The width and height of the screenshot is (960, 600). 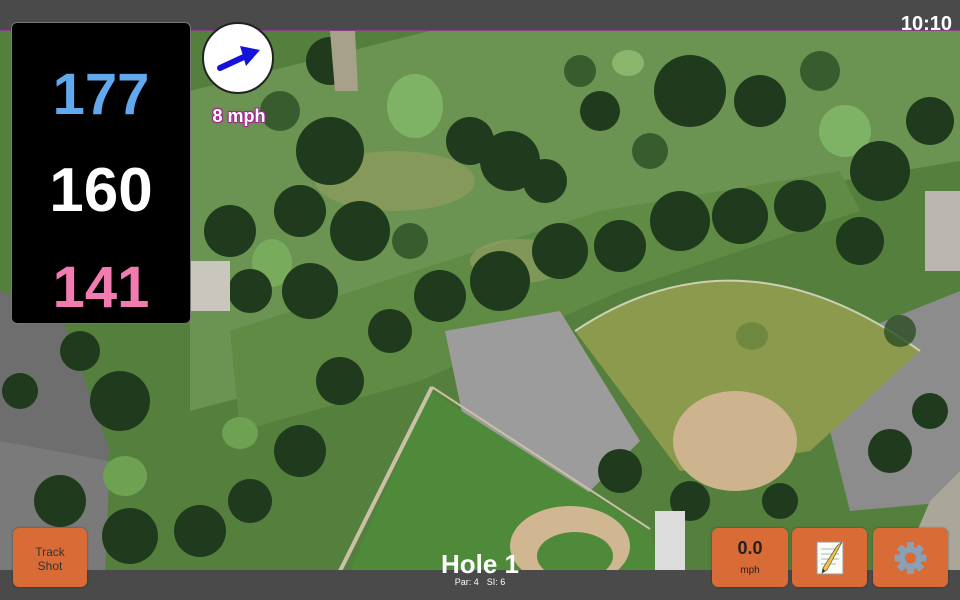 I want to click on hole-stroke-index: SI: 6, so click(x=496, y=582).